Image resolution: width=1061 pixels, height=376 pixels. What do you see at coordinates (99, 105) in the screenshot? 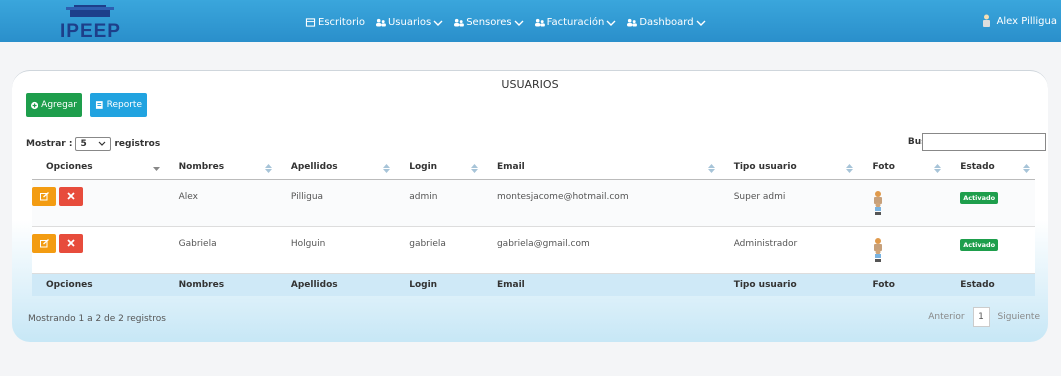
I see `report-icon` at bounding box center [99, 105].